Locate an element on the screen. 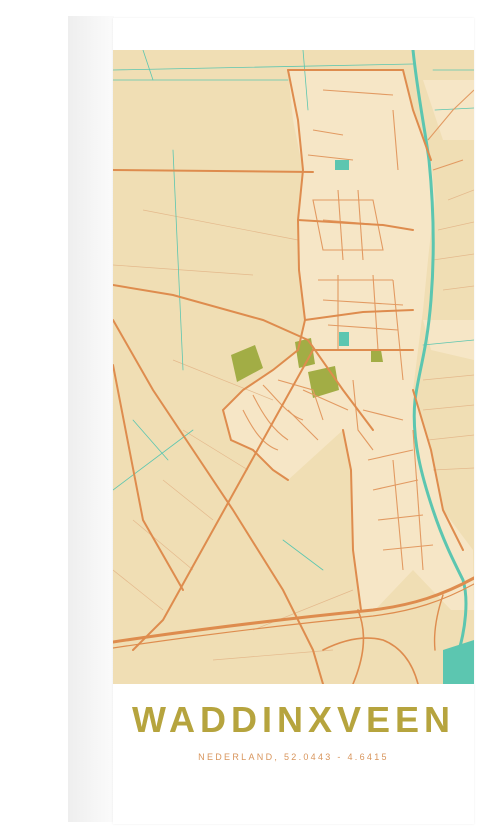  poster-title-block: WADDINXVEEN NEDERLAND, 52.0443 - 4.6415 is located at coordinates (293, 731).